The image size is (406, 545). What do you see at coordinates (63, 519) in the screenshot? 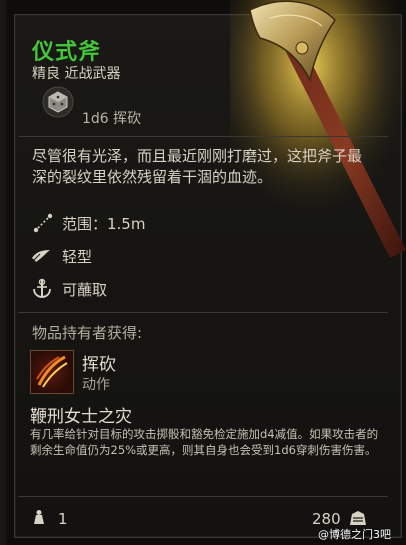
I see `item-weight: 1` at bounding box center [63, 519].